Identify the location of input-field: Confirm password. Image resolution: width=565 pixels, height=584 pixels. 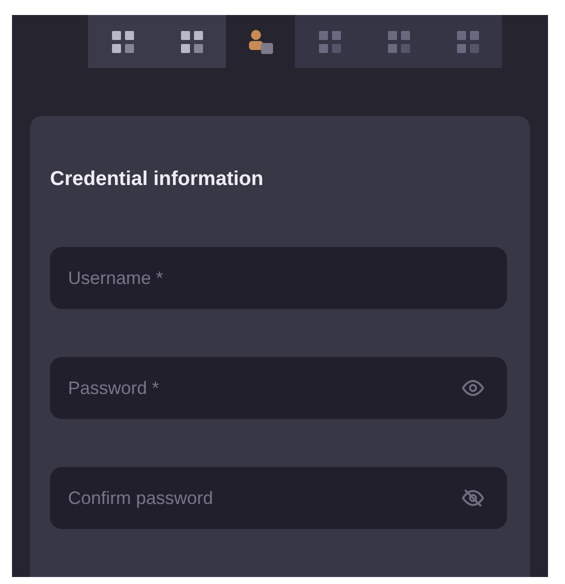
(278, 498).